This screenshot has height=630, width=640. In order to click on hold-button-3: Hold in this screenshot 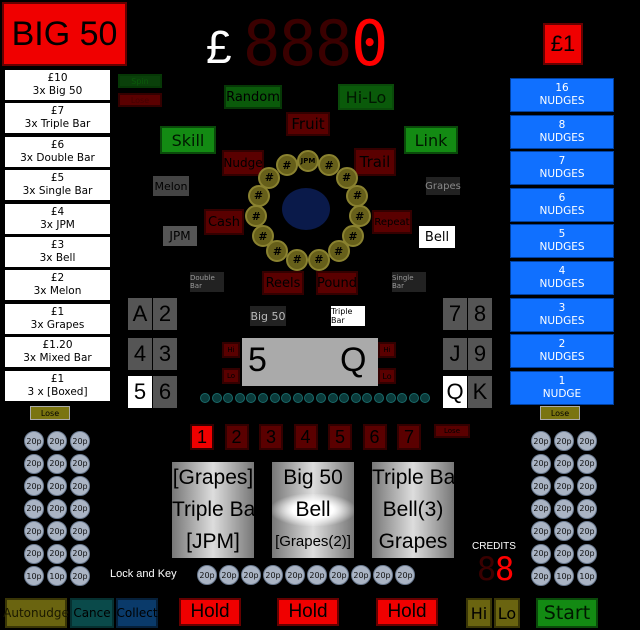, I will do `click(407, 612)`.